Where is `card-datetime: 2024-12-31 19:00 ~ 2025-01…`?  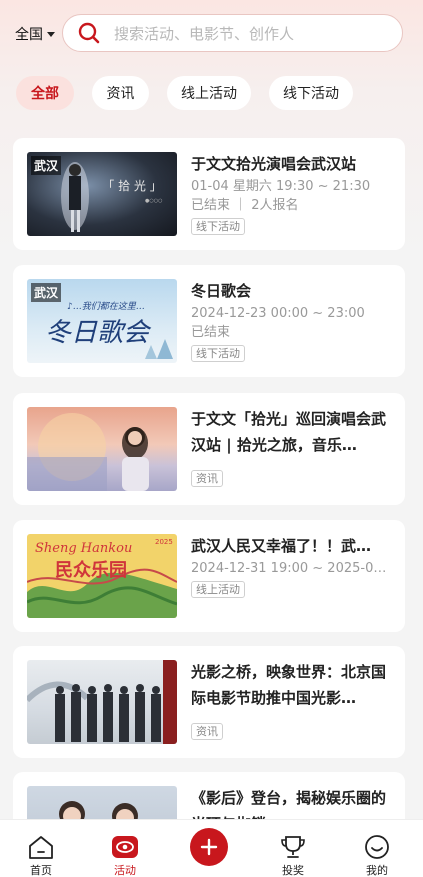
card-datetime: 2024-12-31 19:00 ~ 2025-01… is located at coordinates (291, 568).